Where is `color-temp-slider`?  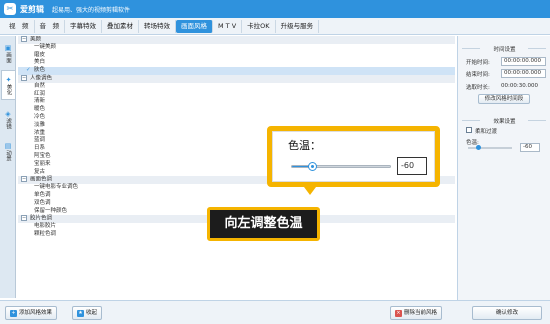 color-temp-slider is located at coordinates (341, 166).